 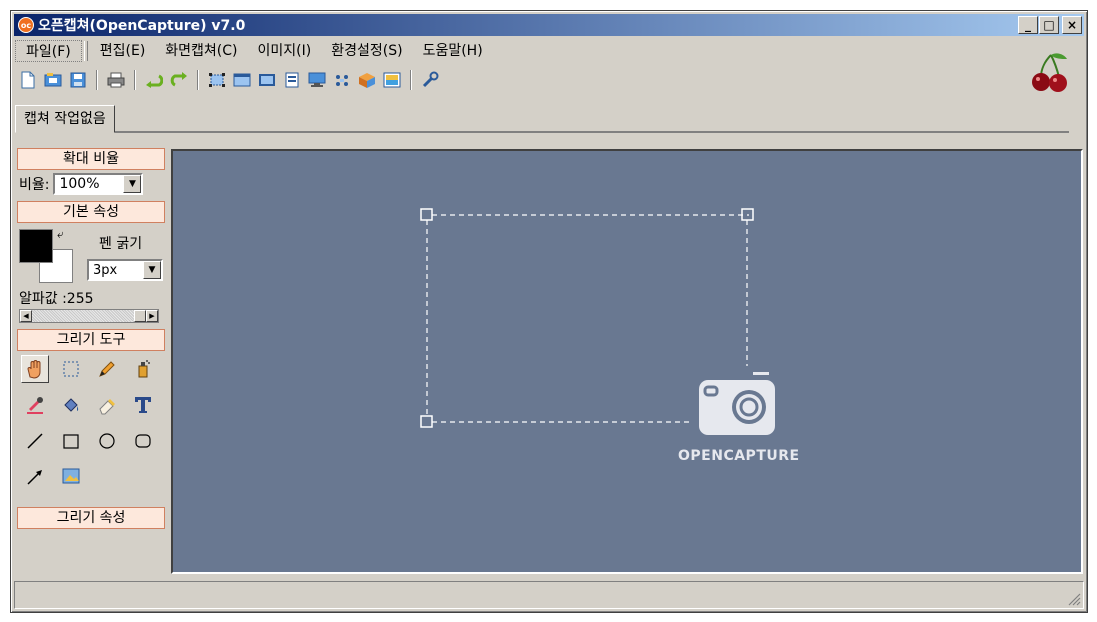 I want to click on spray-icon, so click(x=143, y=369).